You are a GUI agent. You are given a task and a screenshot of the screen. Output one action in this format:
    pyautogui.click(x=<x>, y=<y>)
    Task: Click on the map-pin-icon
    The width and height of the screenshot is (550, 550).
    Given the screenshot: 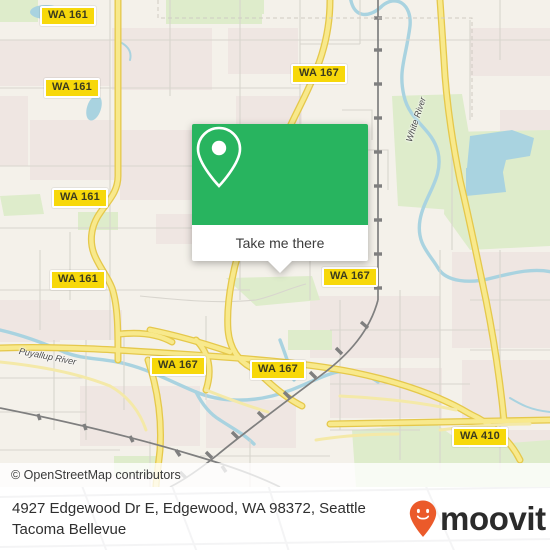 What is the action you would take?
    pyautogui.click(x=219, y=157)
    